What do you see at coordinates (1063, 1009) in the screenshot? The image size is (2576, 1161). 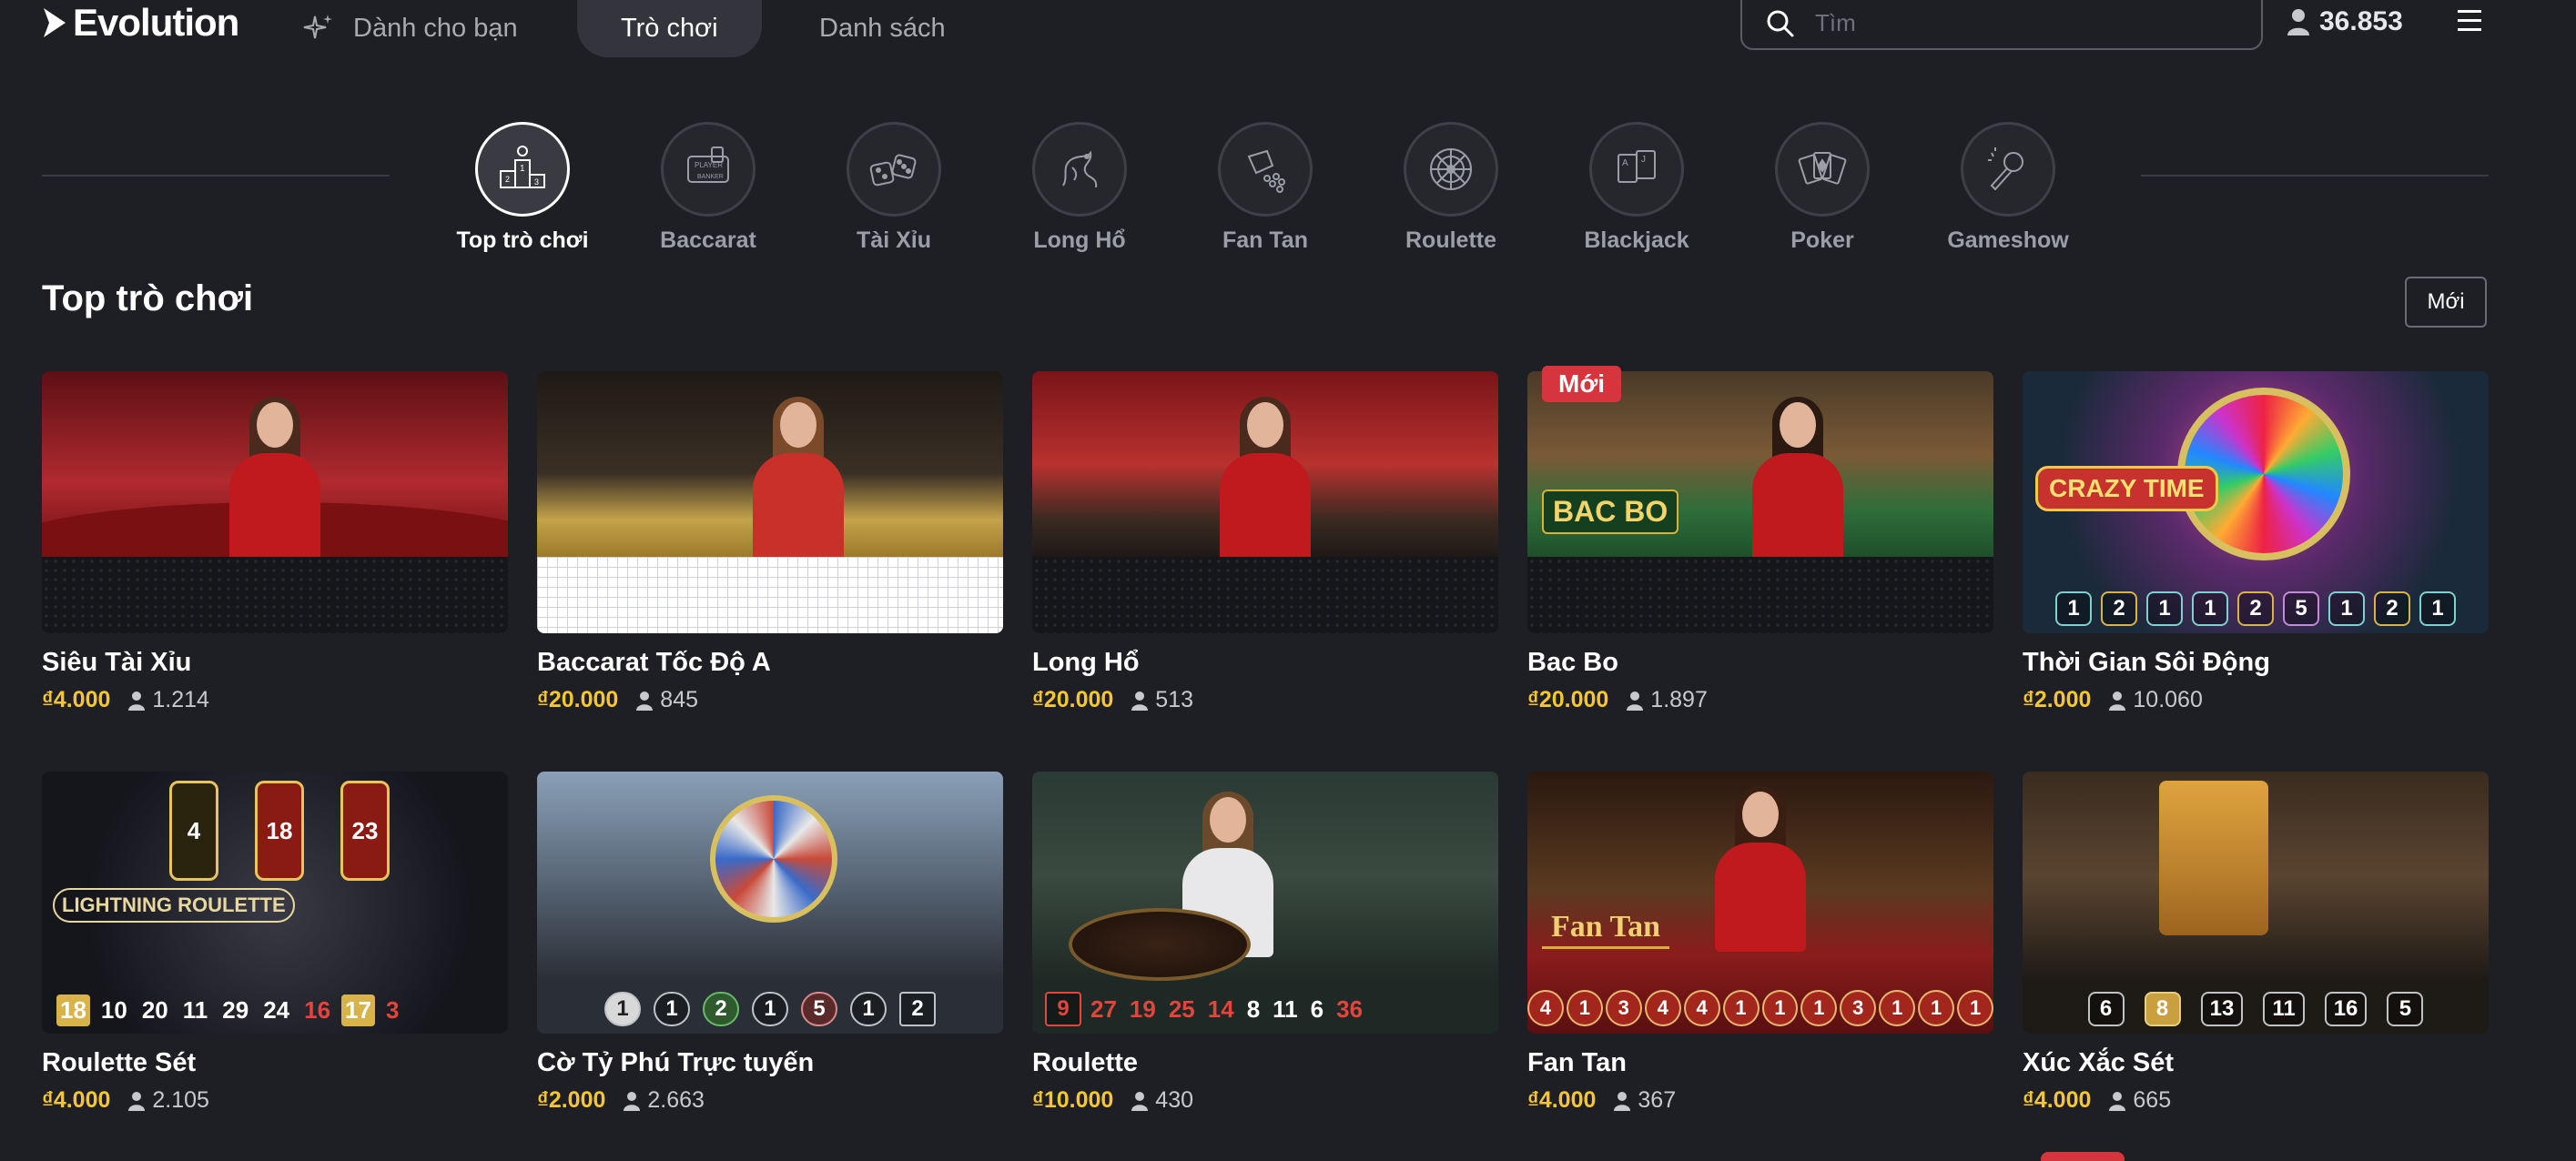 I see `result-value: 9` at bounding box center [1063, 1009].